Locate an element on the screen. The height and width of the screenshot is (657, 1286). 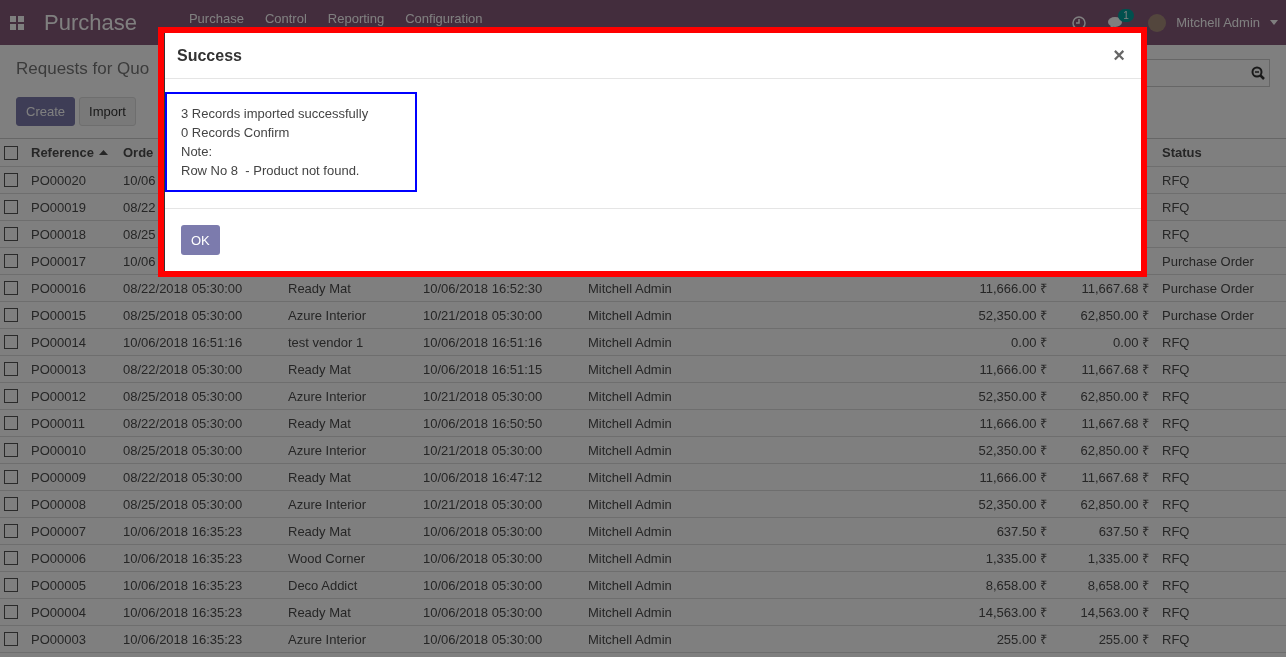
table-cell-text: PO00018 is located at coordinates (58, 234).